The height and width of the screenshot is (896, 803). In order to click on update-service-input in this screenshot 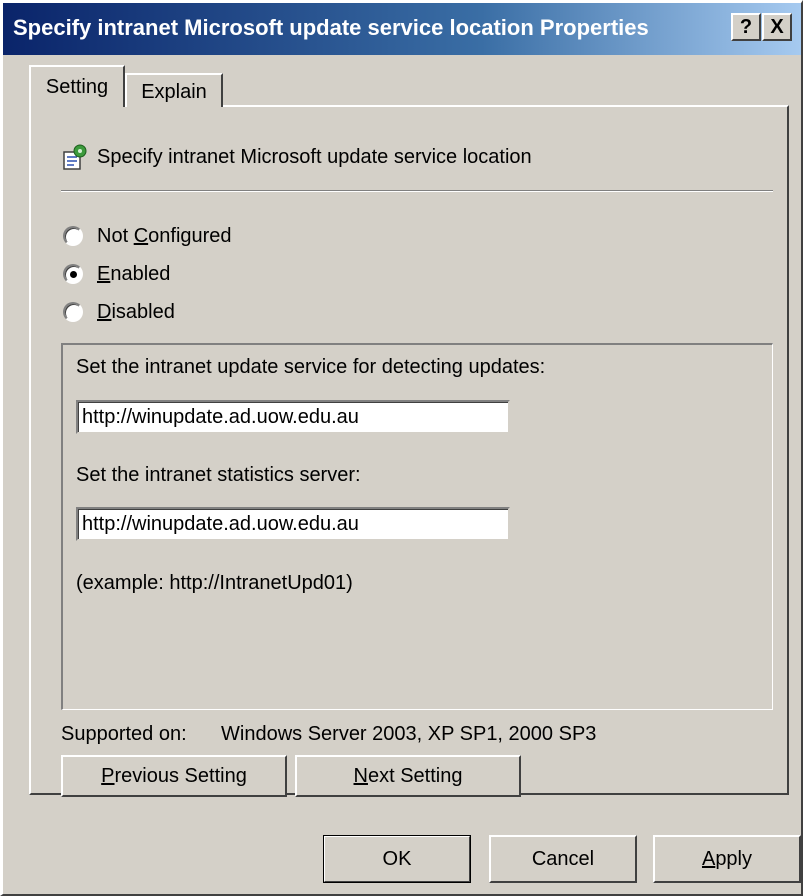, I will do `click(293, 417)`.